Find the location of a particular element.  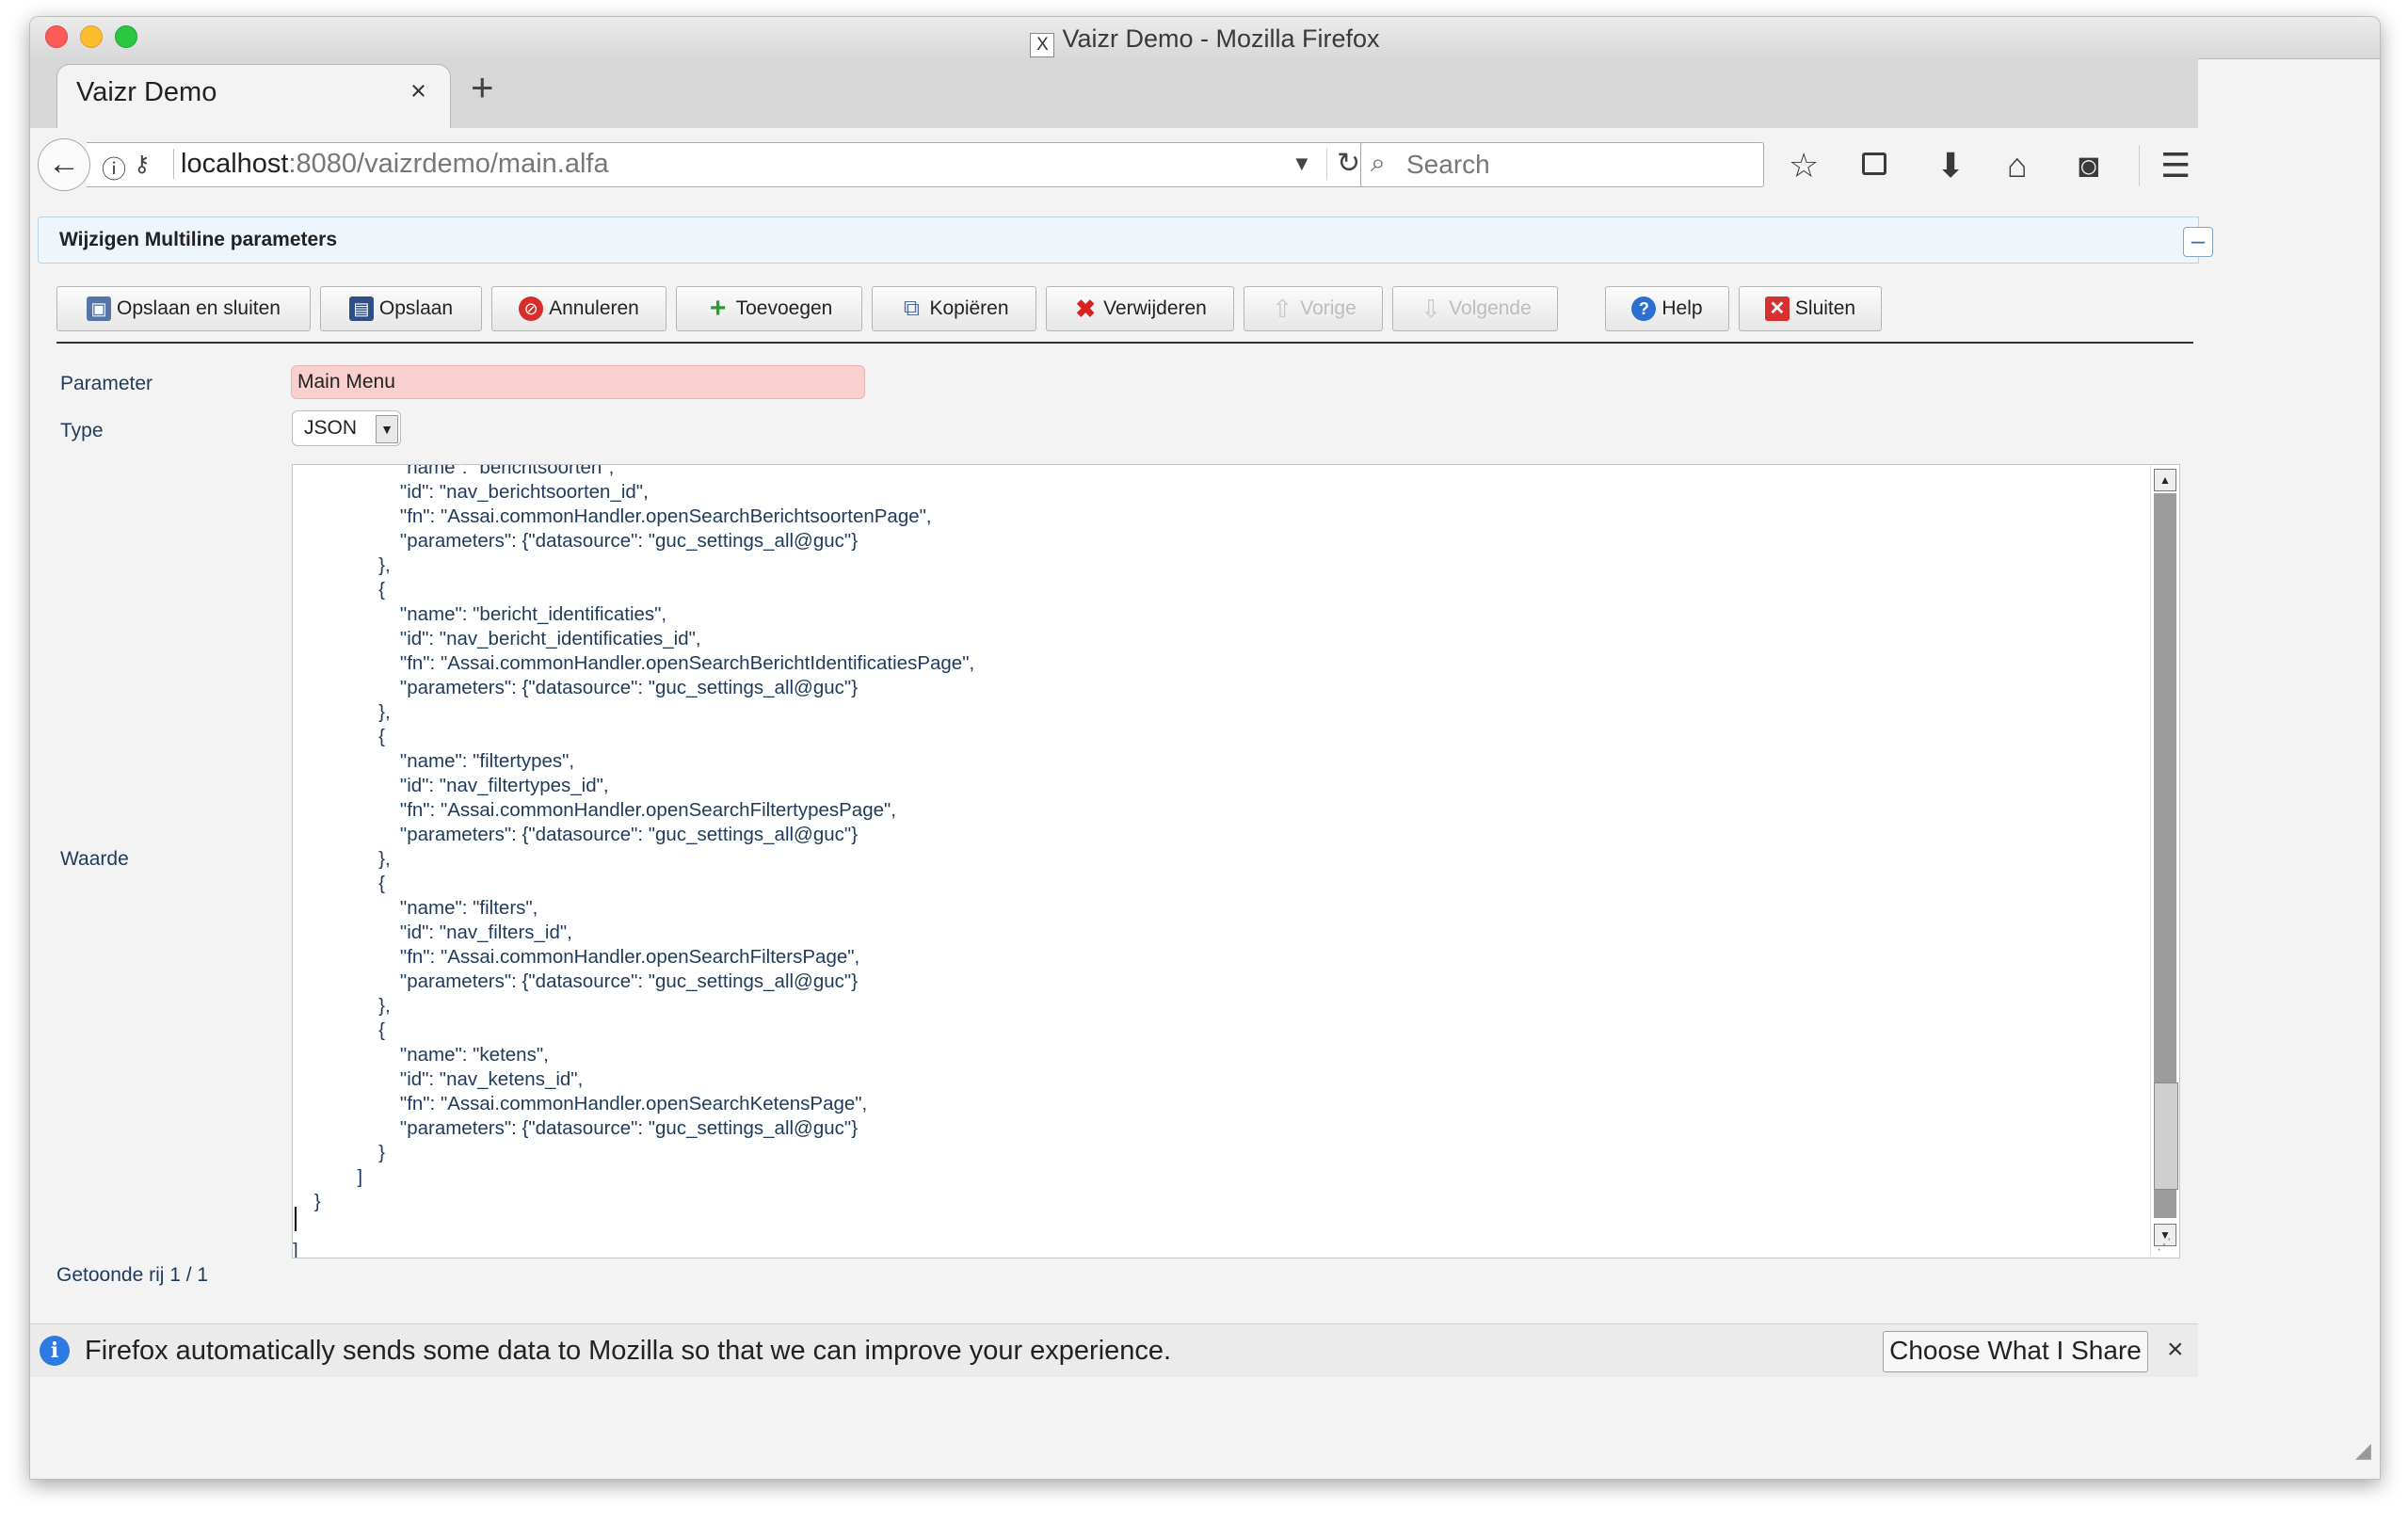

toolbar-divider is located at coordinates (2140, 165).